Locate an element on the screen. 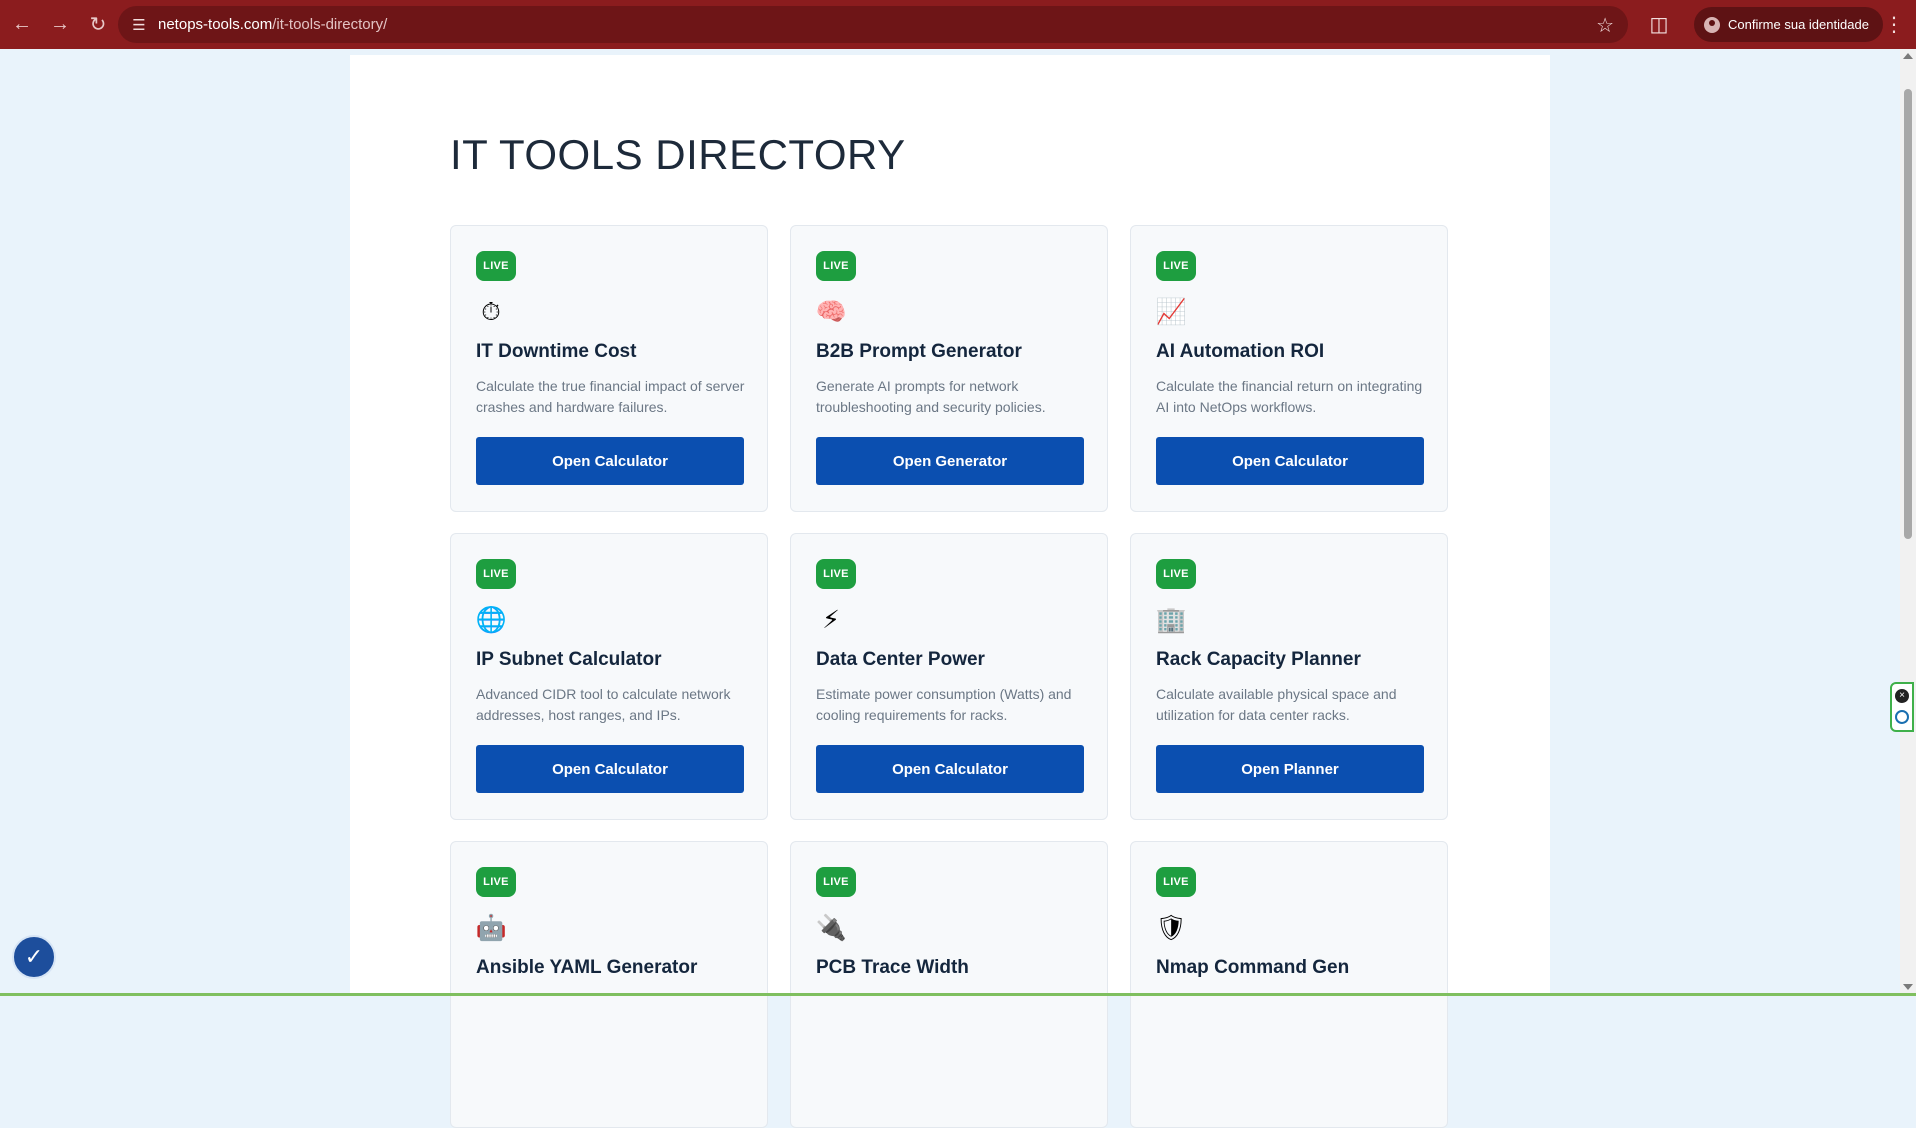 Image resolution: width=1916 pixels, height=1128 pixels. identity-label: Confirme sua identidade is located at coordinates (1798, 24).